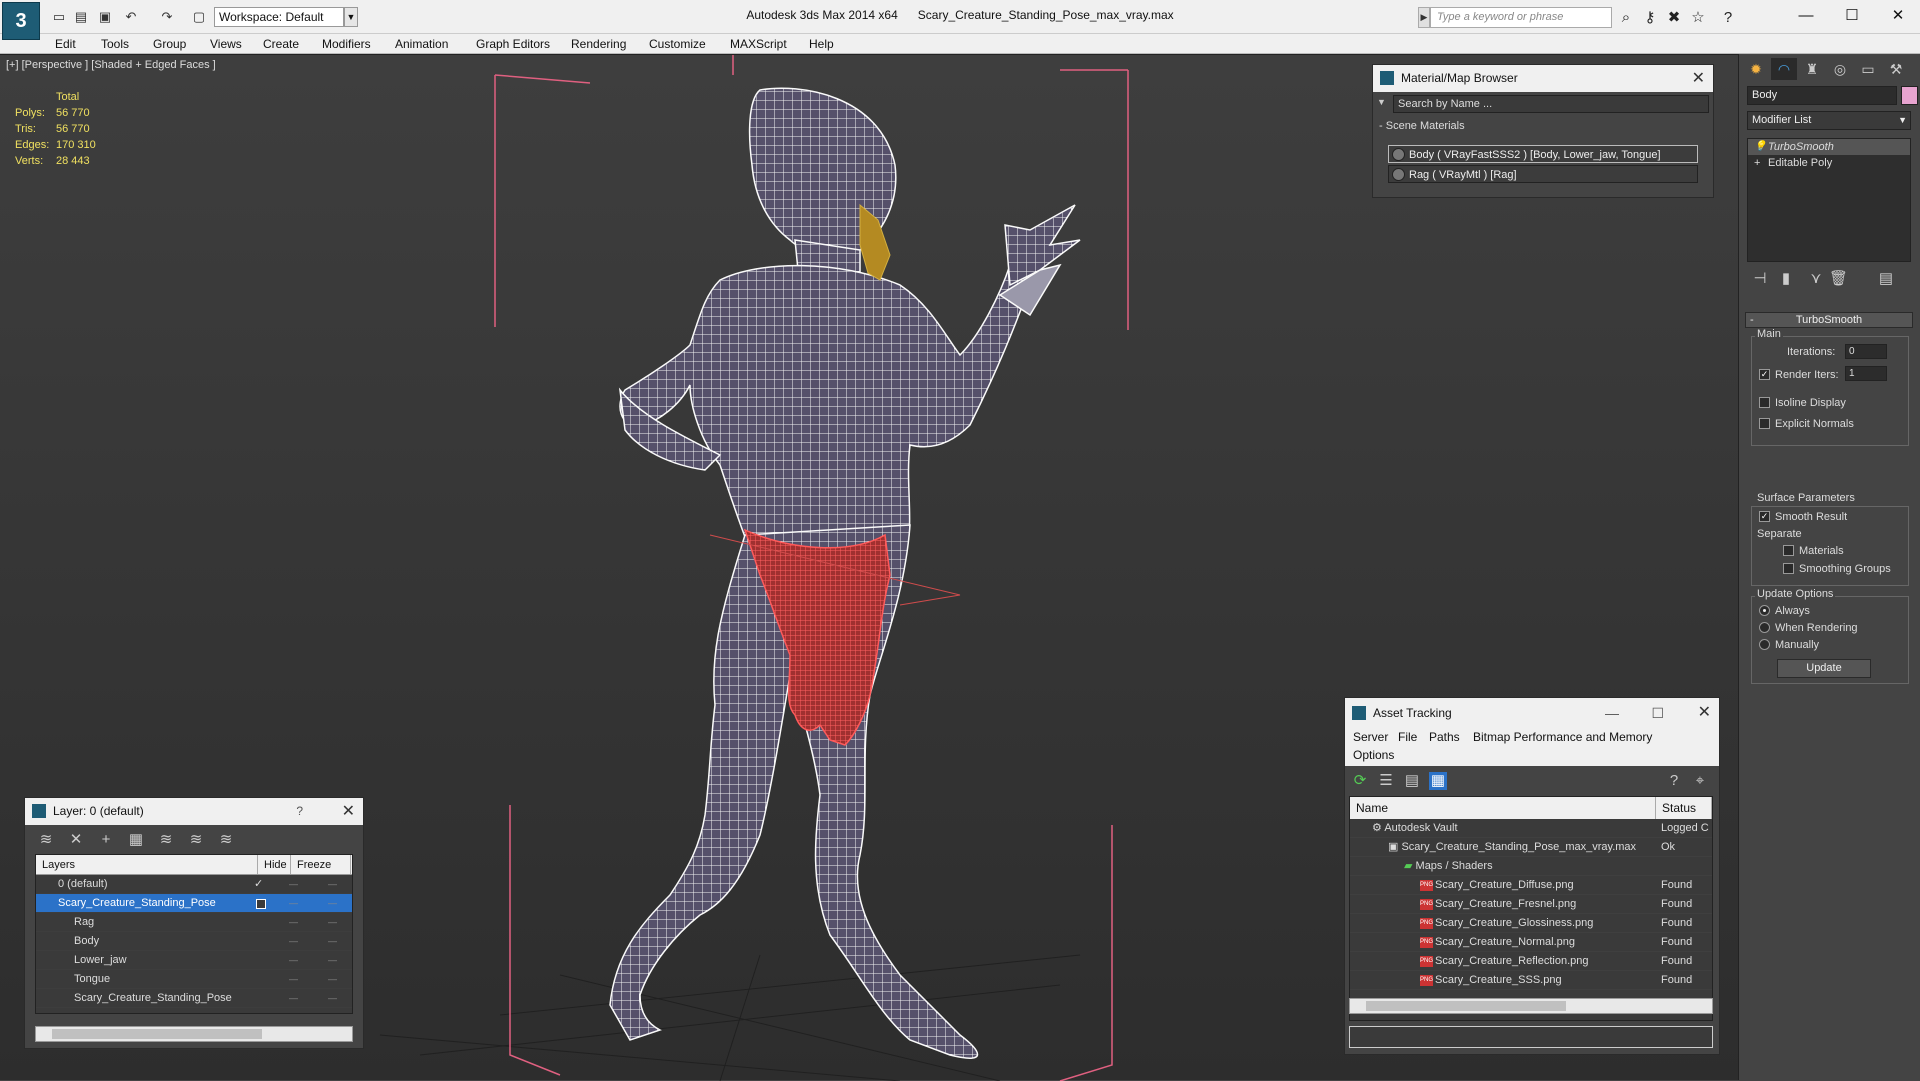  Describe the element at coordinates (194, 960) in the screenshot. I see `layer-row: Lower_jaw — —` at that location.